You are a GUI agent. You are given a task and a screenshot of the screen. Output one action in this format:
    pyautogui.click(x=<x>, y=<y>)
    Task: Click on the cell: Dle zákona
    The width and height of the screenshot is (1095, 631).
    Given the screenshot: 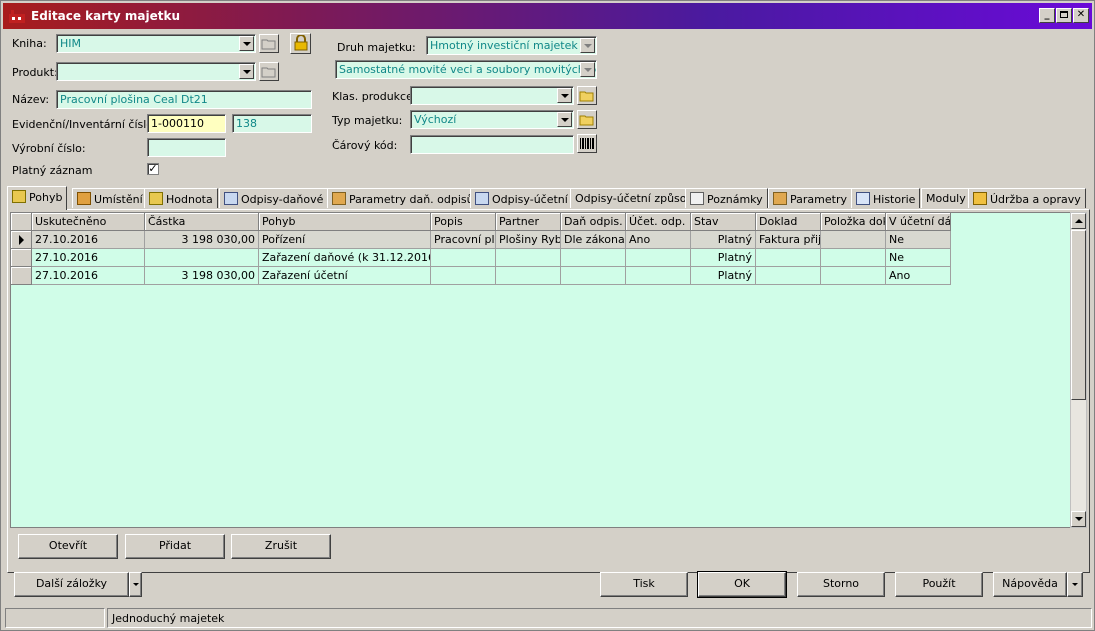 What is the action you would take?
    pyautogui.click(x=593, y=240)
    